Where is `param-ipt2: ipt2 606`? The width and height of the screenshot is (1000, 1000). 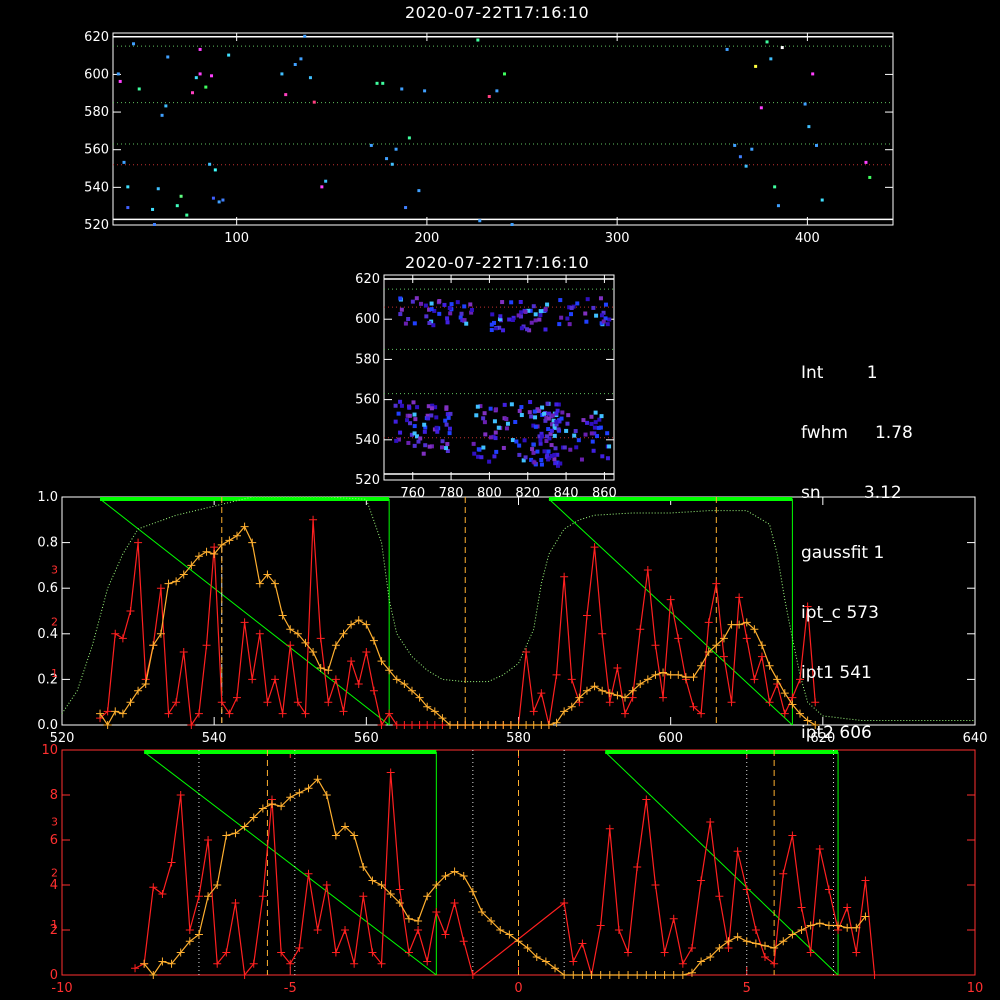 param-ipt2: ipt2 606 is located at coordinates (836, 733).